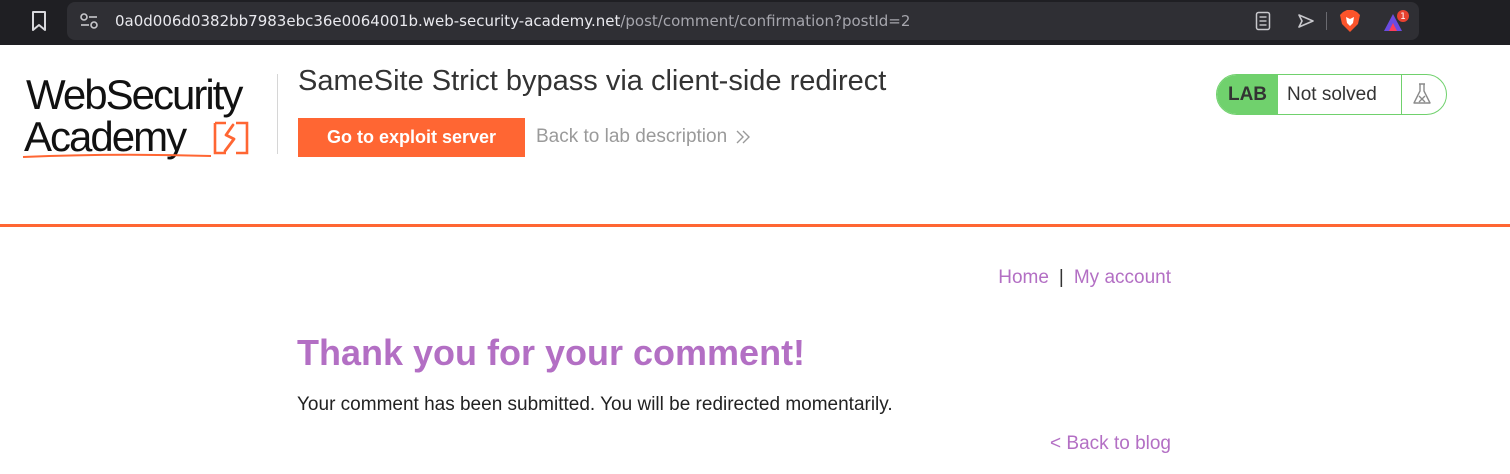 The width and height of the screenshot is (1510, 474). I want to click on brave-shield-icon, so click(1350, 21).